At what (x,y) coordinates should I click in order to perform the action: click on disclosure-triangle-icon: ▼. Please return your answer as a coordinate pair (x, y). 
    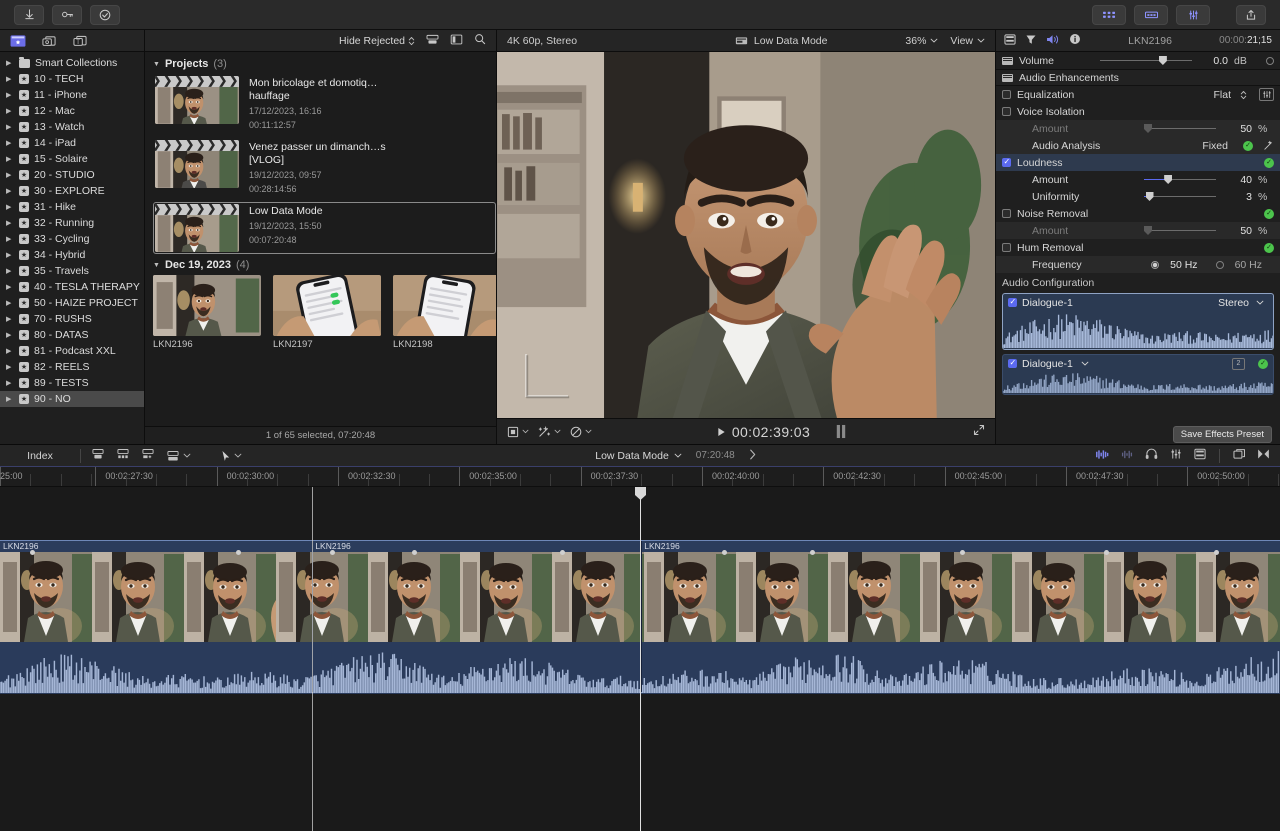
    Looking at the image, I should click on (156, 265).